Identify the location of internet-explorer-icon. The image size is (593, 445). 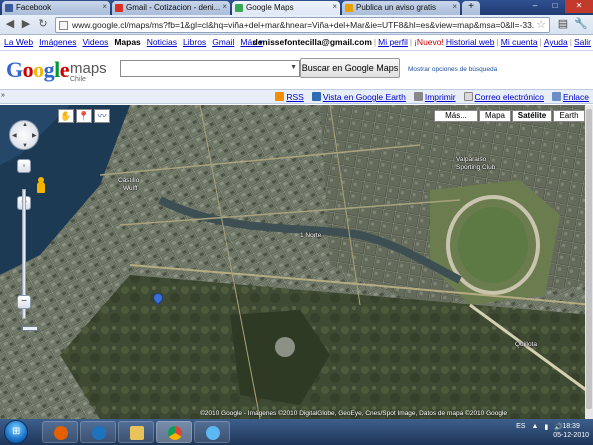
(99, 433).